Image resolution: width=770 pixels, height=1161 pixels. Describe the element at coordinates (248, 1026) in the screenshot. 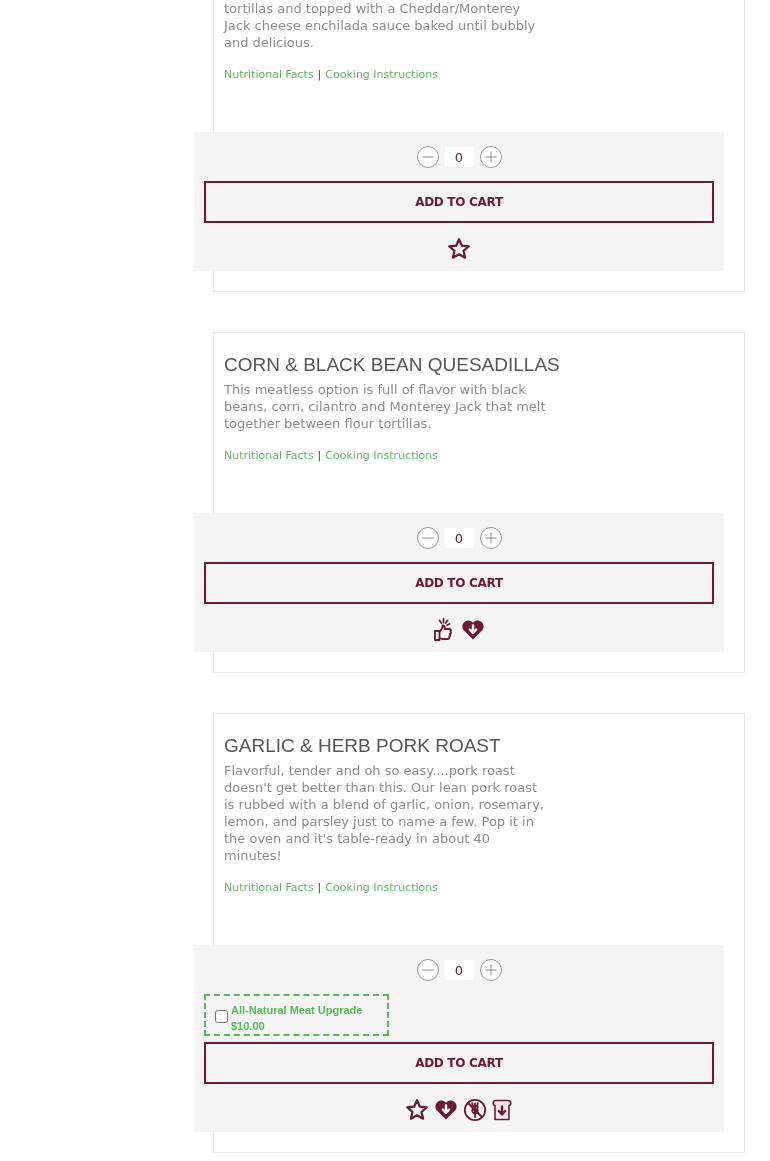

I see `upgrade-price: $10.00` at that location.